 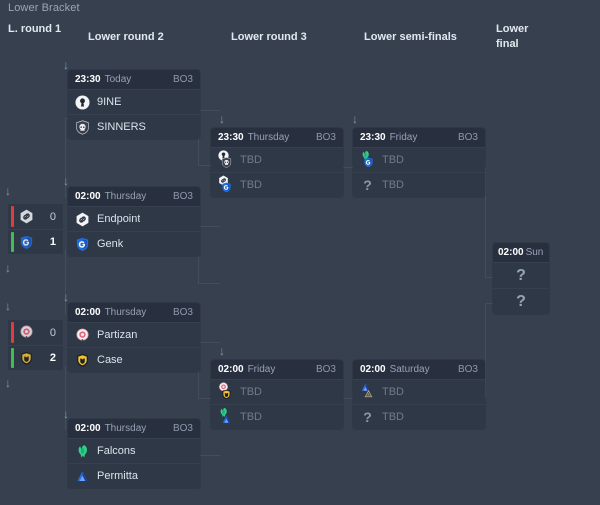 I want to click on match-card: 23:30 Friday BO3 TBD? TBD, so click(x=419, y=162).